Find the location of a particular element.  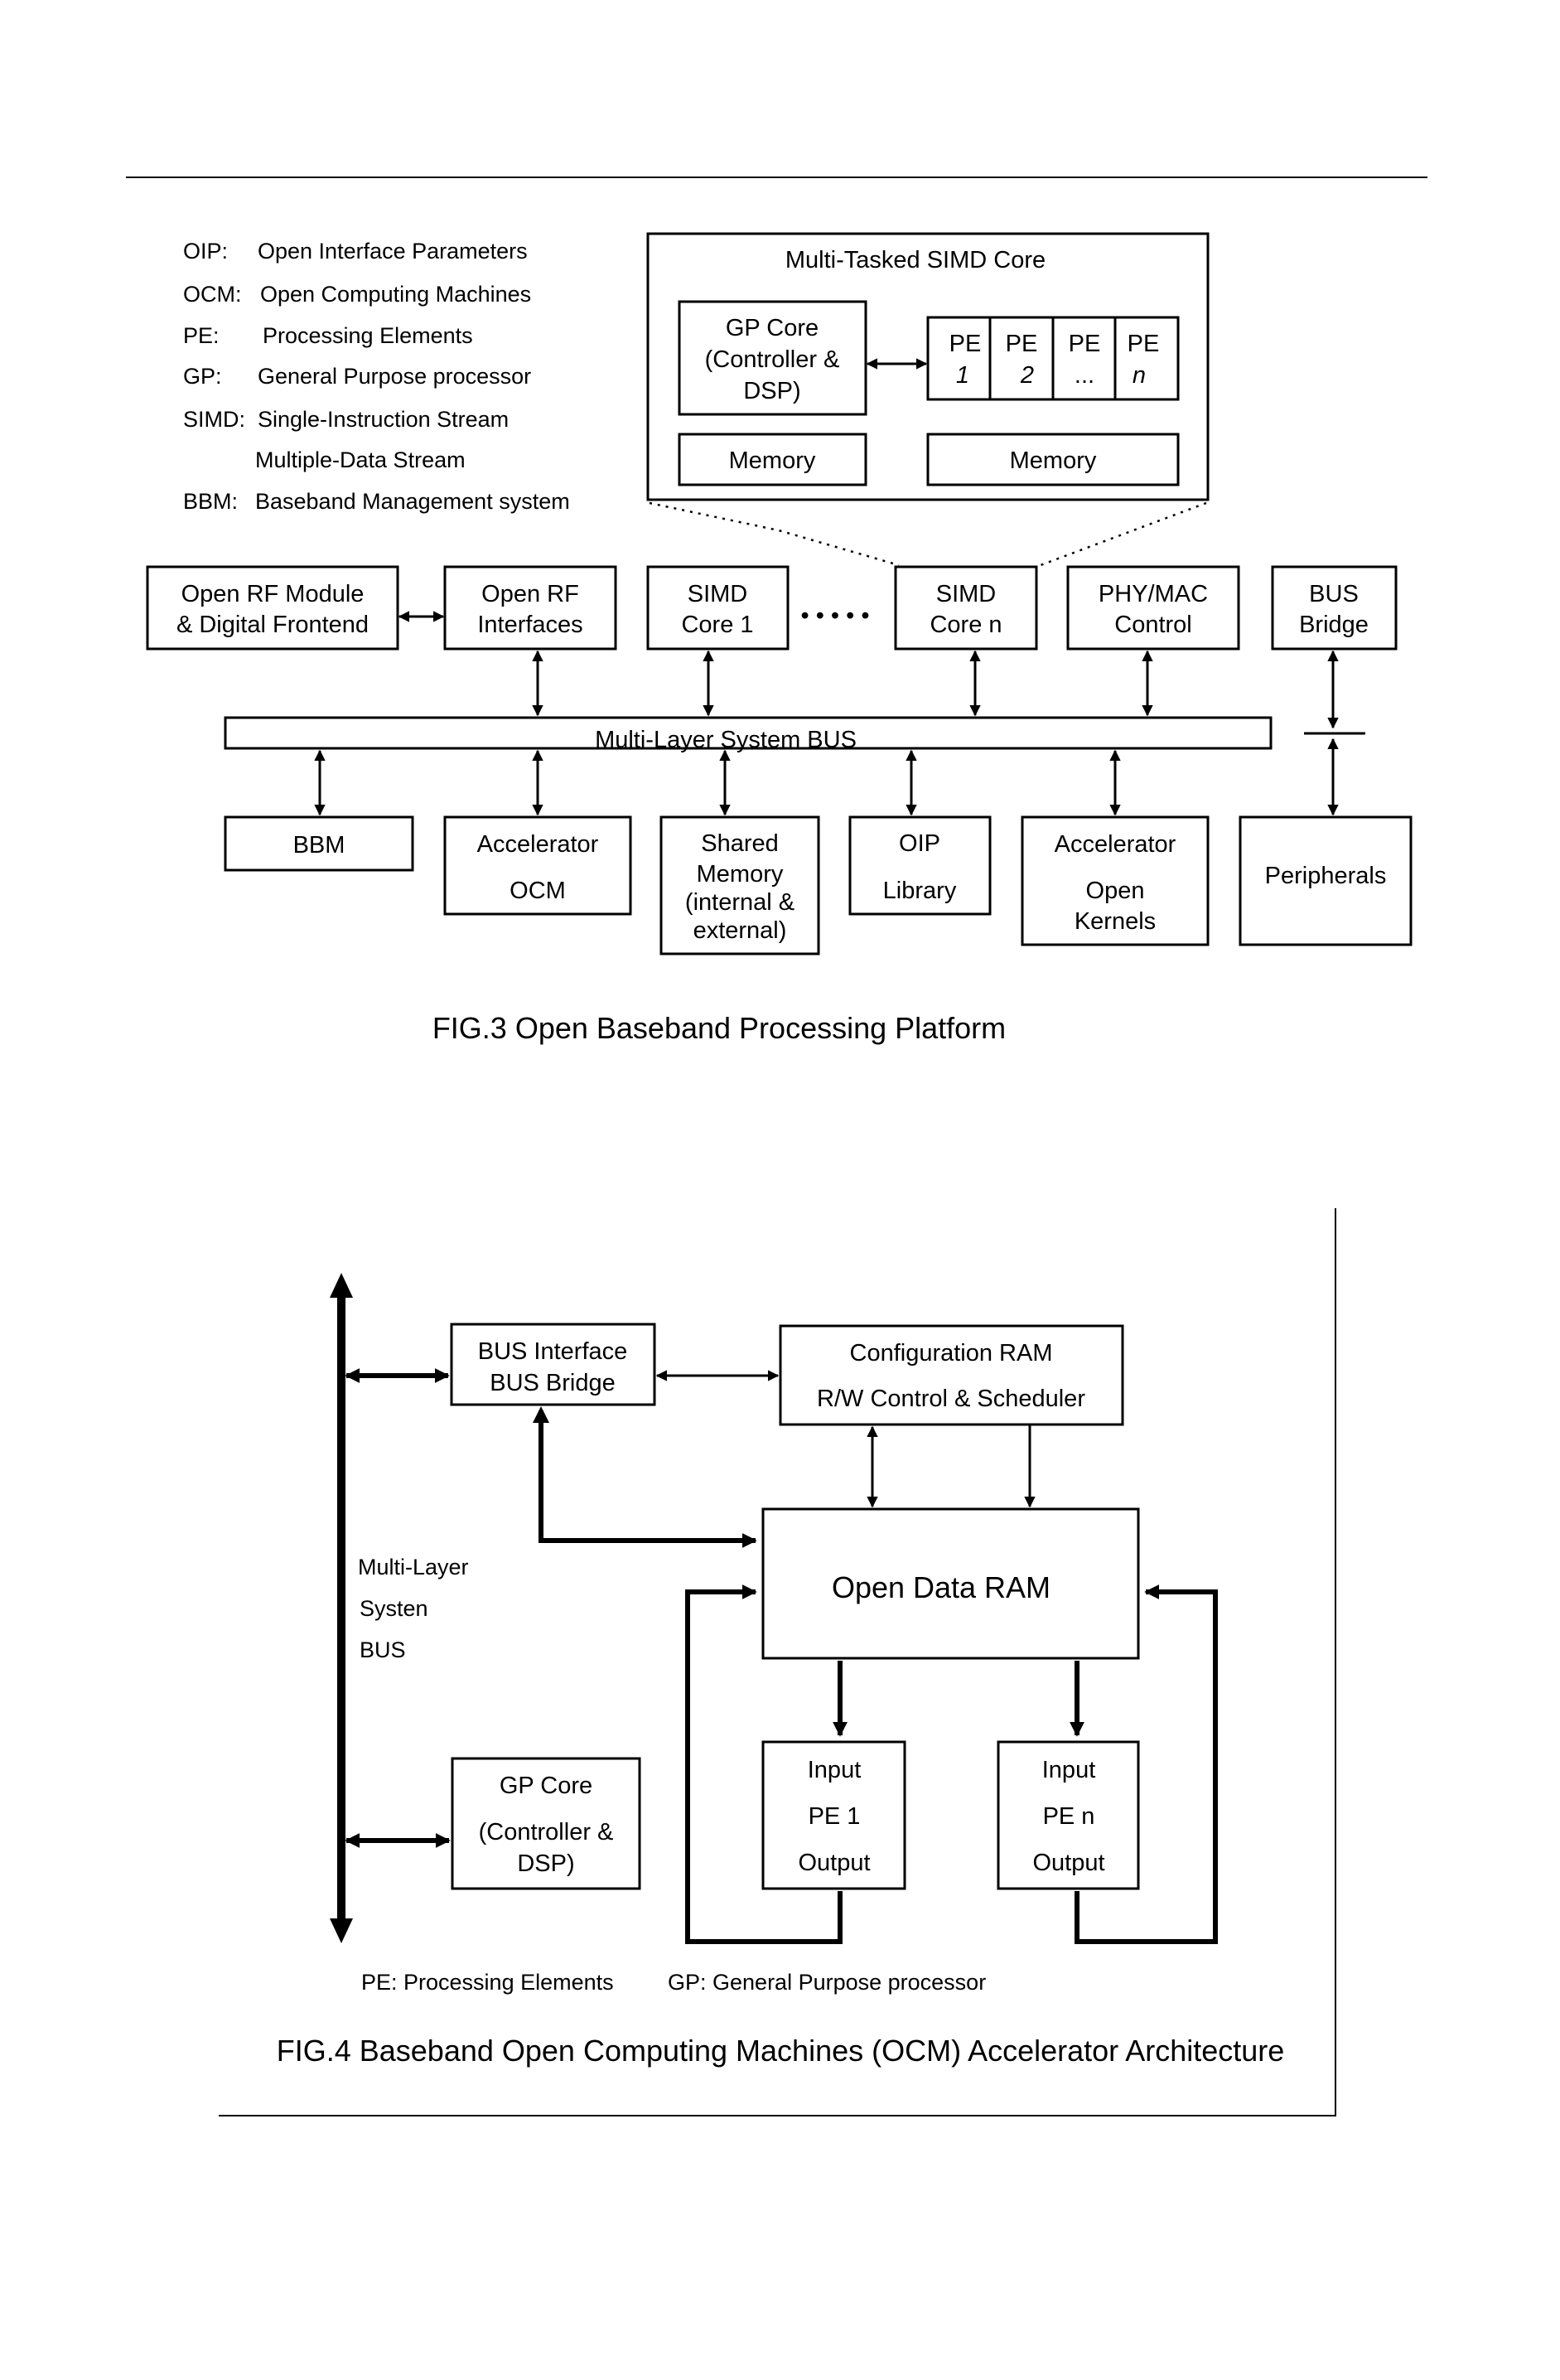

fig4-gp-core-label-1: GP Core is located at coordinates (546, 1786).